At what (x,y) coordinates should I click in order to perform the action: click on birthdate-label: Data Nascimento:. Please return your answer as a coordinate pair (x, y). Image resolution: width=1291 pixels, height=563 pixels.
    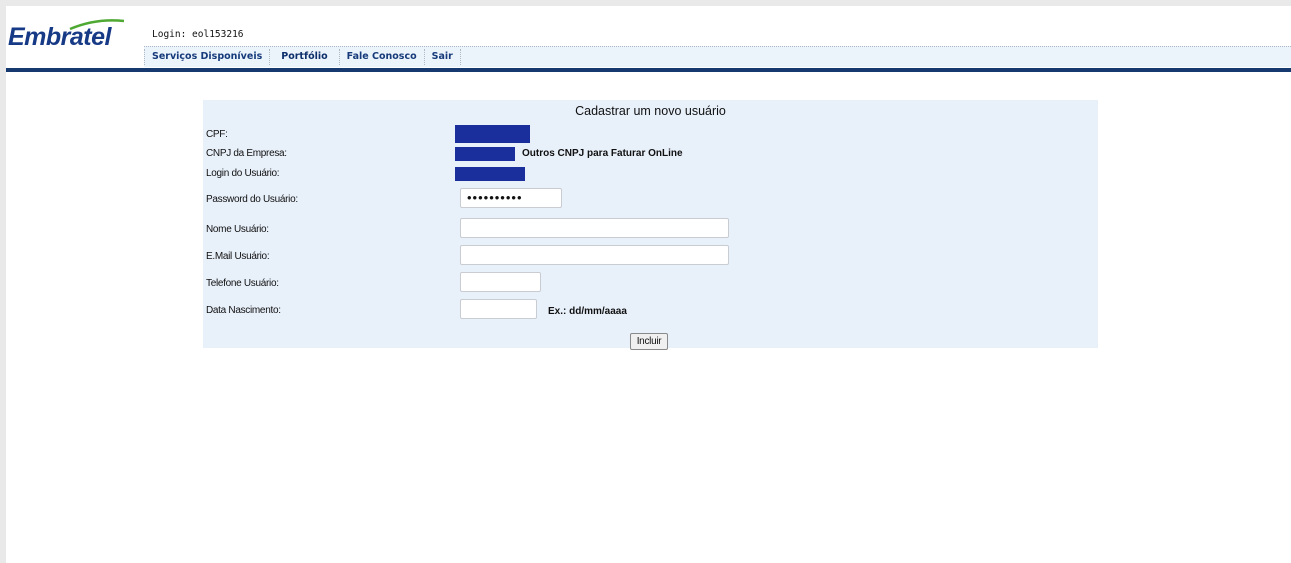
    Looking at the image, I should click on (243, 310).